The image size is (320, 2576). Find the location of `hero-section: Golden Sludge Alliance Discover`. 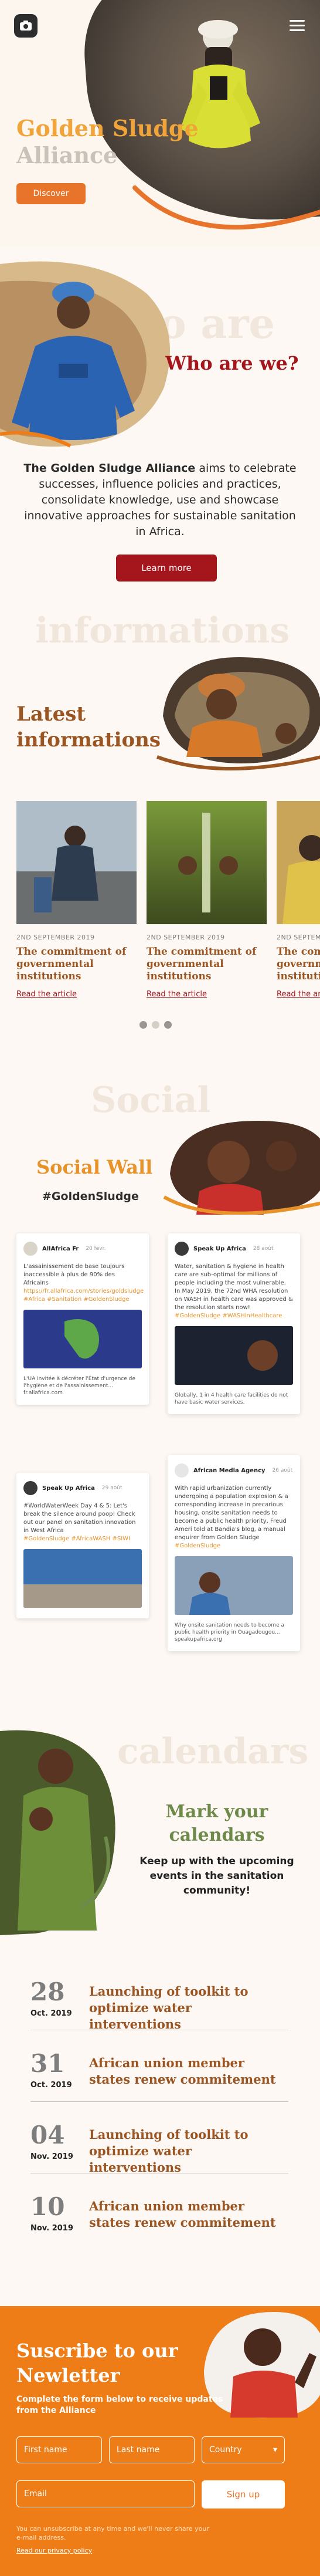

hero-section: Golden Sludge Alliance Discover is located at coordinates (160, 123).